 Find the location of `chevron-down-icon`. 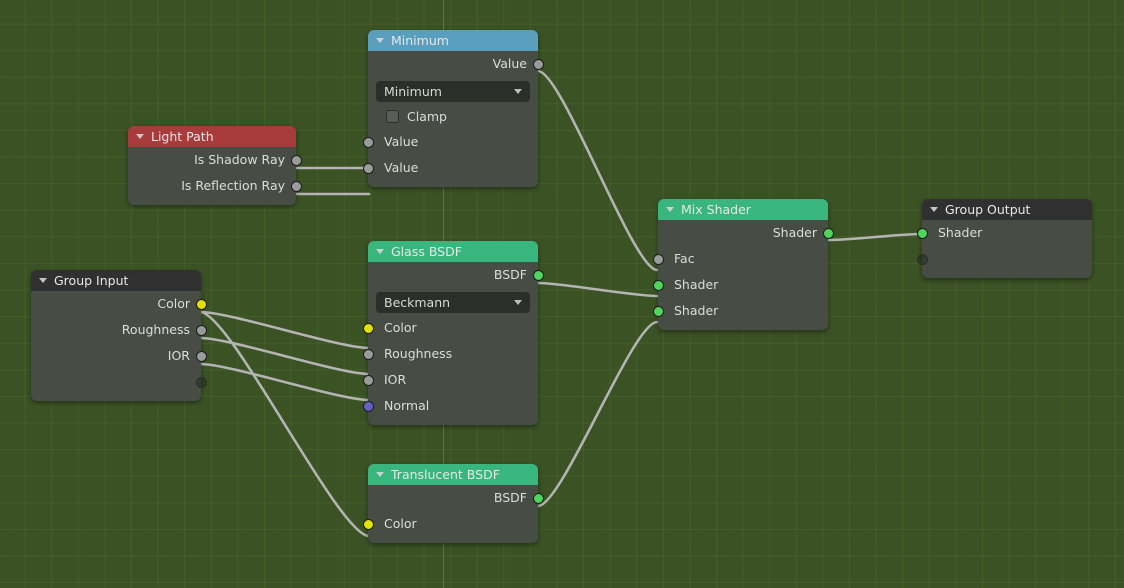

chevron-down-icon is located at coordinates (518, 302).